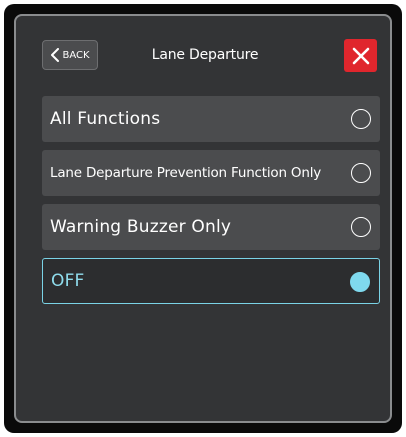  What do you see at coordinates (68, 281) in the screenshot?
I see `option-label: OFF` at bounding box center [68, 281].